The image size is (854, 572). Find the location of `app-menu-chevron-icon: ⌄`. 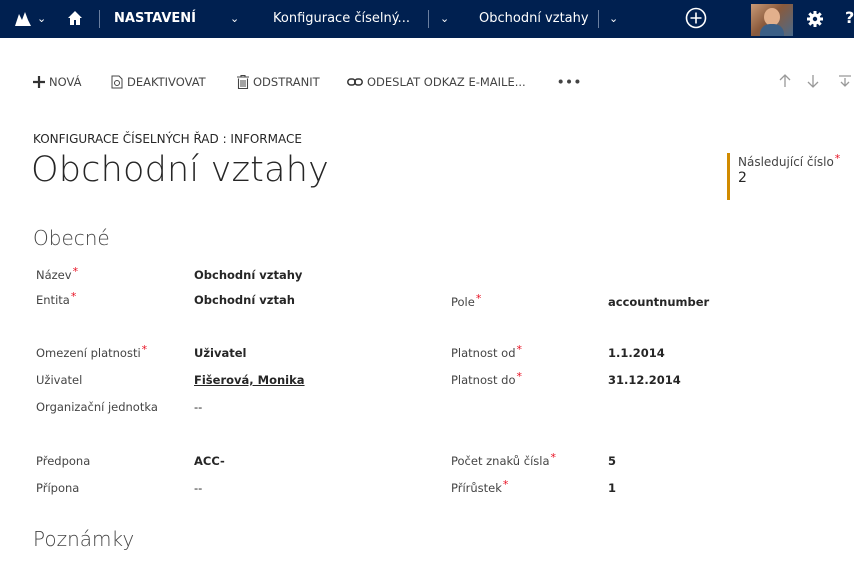

app-menu-chevron-icon: ⌄ is located at coordinates (41, 18).